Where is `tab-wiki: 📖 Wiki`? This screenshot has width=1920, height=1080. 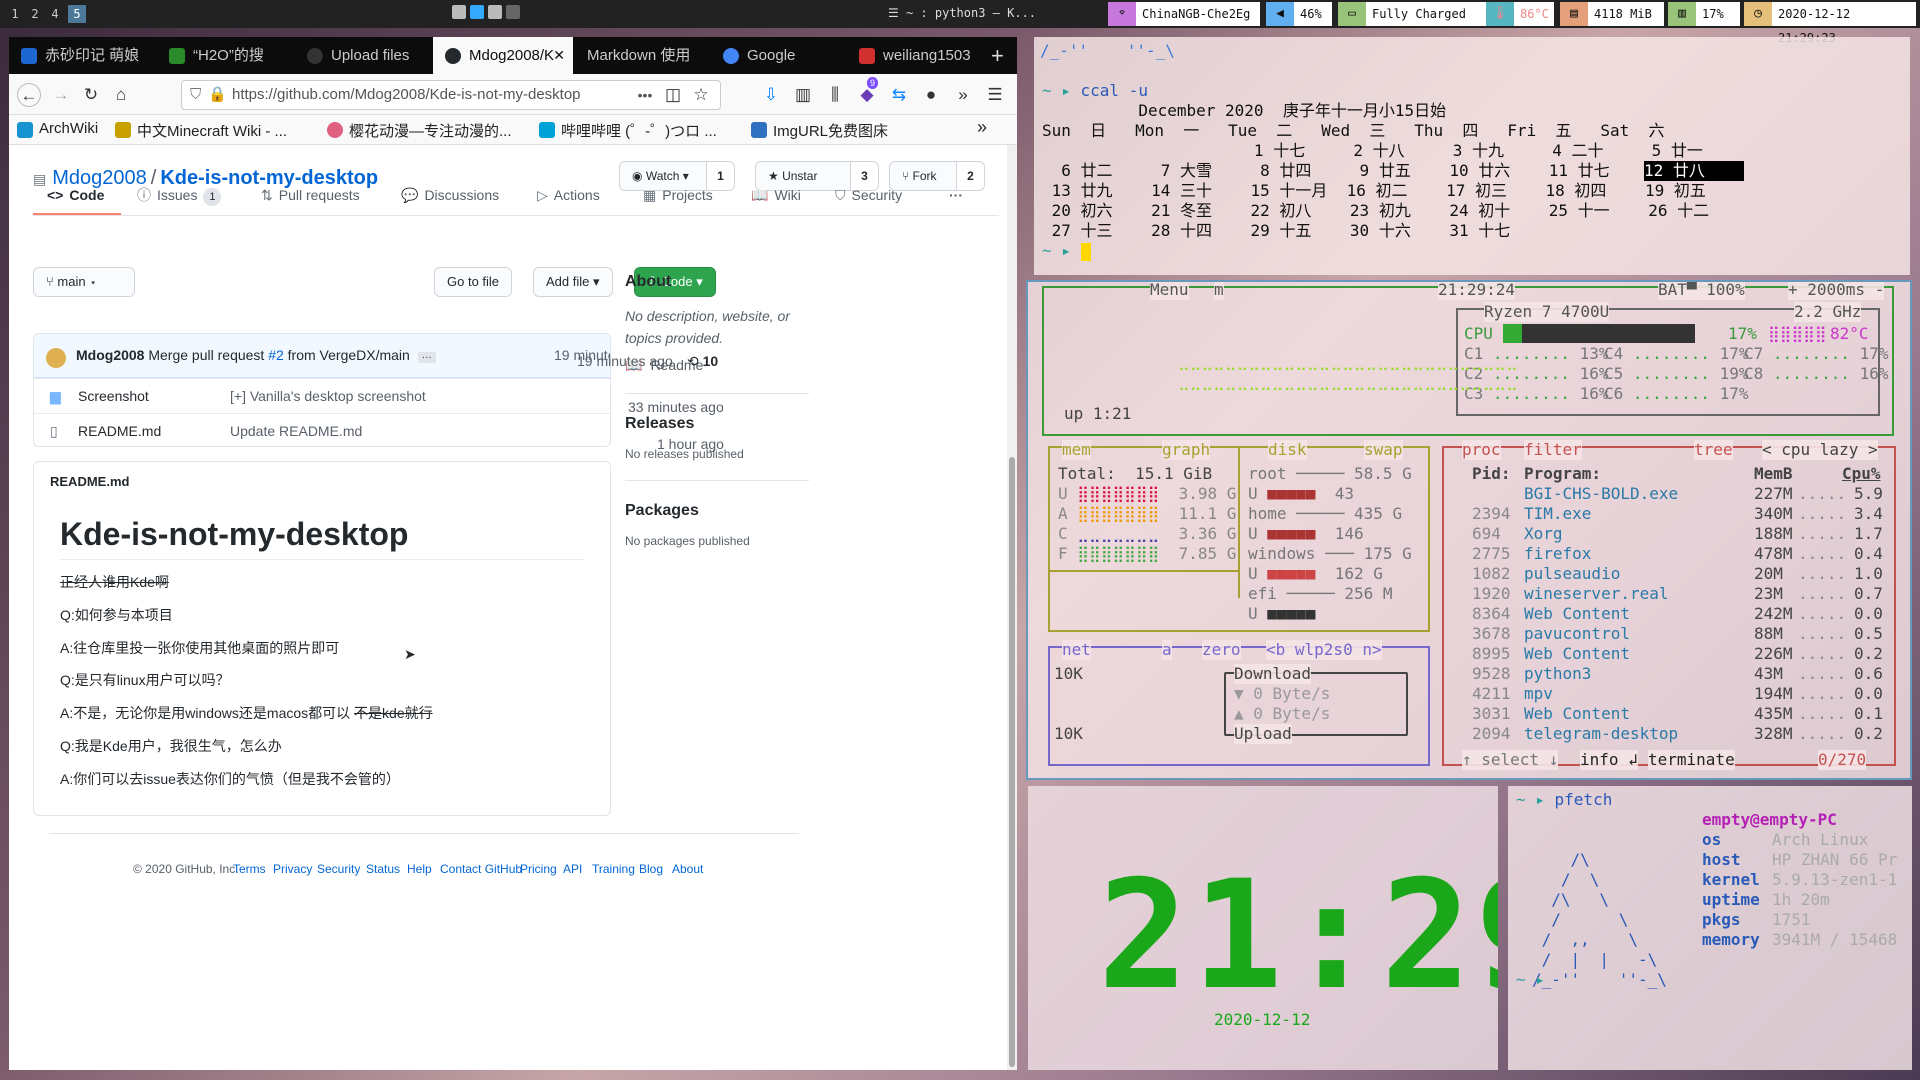
tab-wiki: 📖 Wiki is located at coordinates (776, 195).